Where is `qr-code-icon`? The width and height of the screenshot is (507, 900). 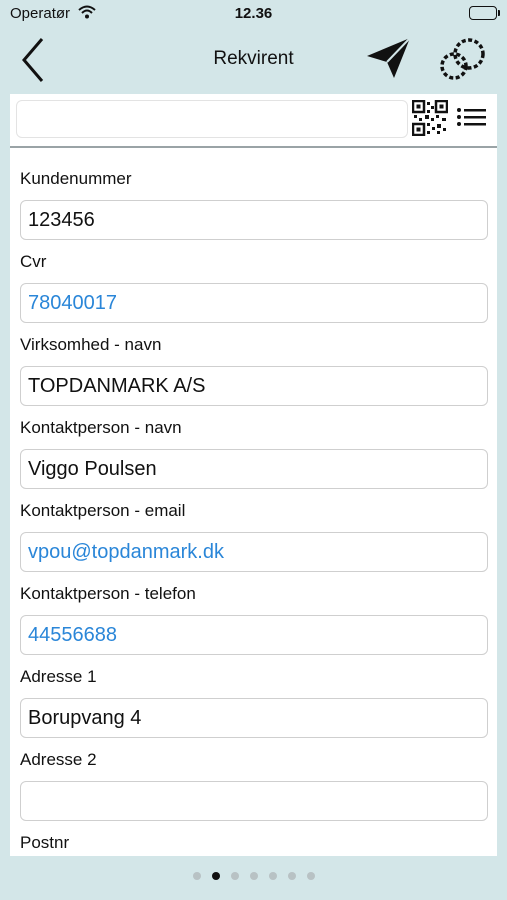
qr-code-icon is located at coordinates (430, 118).